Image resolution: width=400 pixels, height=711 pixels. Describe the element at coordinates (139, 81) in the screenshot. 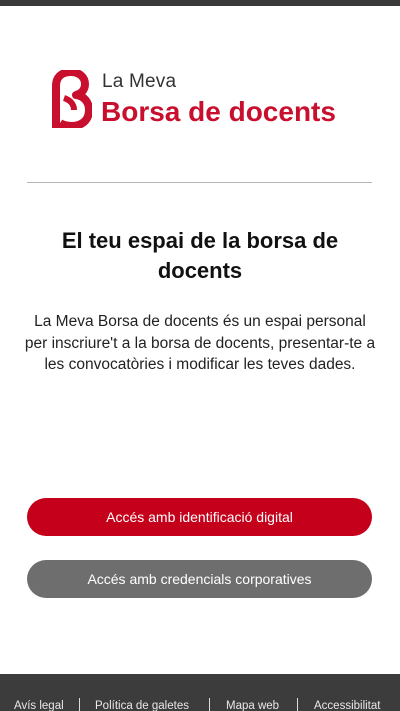

I see `brand-small-text: La Meva` at that location.